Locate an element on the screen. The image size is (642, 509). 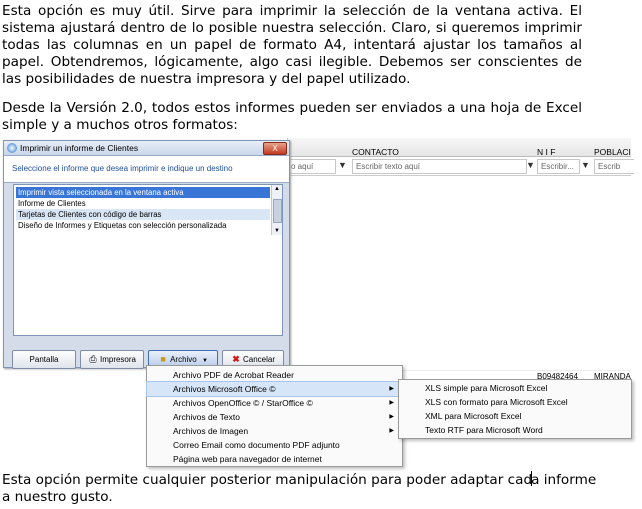
column-header-row: CONTACTO N I F POBLACI is located at coordinates (459, 147).